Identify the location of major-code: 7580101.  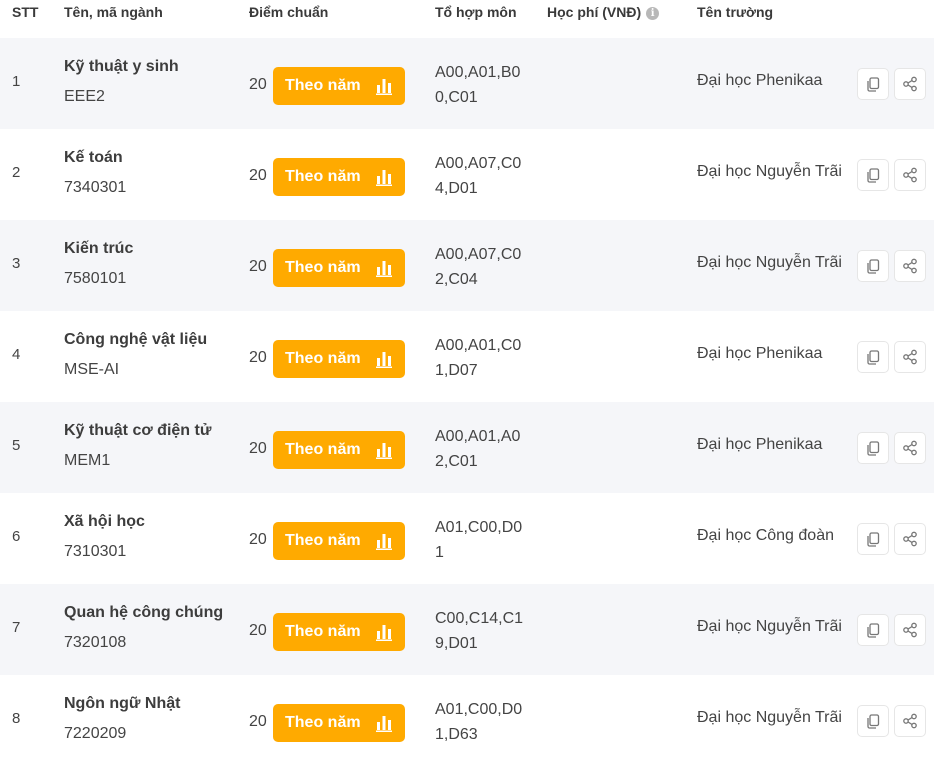
(95, 278).